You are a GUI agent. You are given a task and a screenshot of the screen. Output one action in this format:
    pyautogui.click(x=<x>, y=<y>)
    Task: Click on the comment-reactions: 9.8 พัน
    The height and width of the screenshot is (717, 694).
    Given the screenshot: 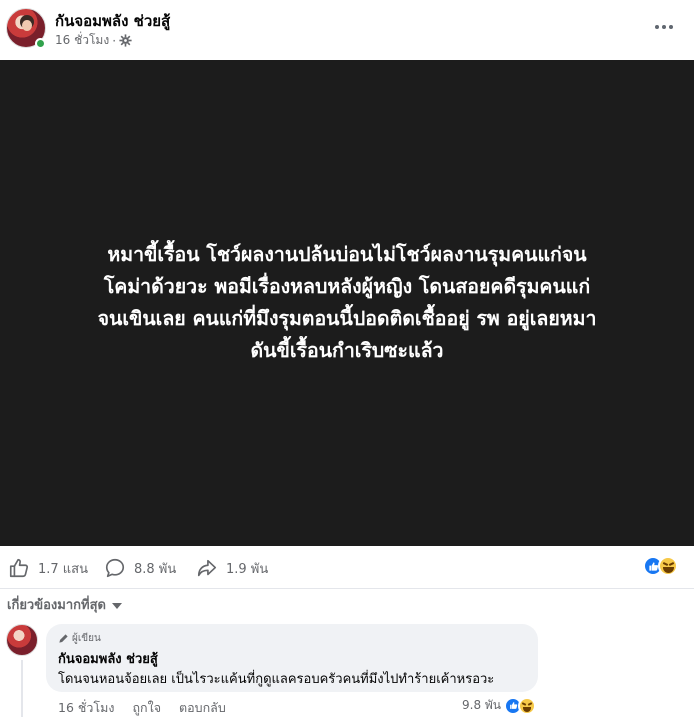 What is the action you would take?
    pyautogui.click(x=499, y=705)
    